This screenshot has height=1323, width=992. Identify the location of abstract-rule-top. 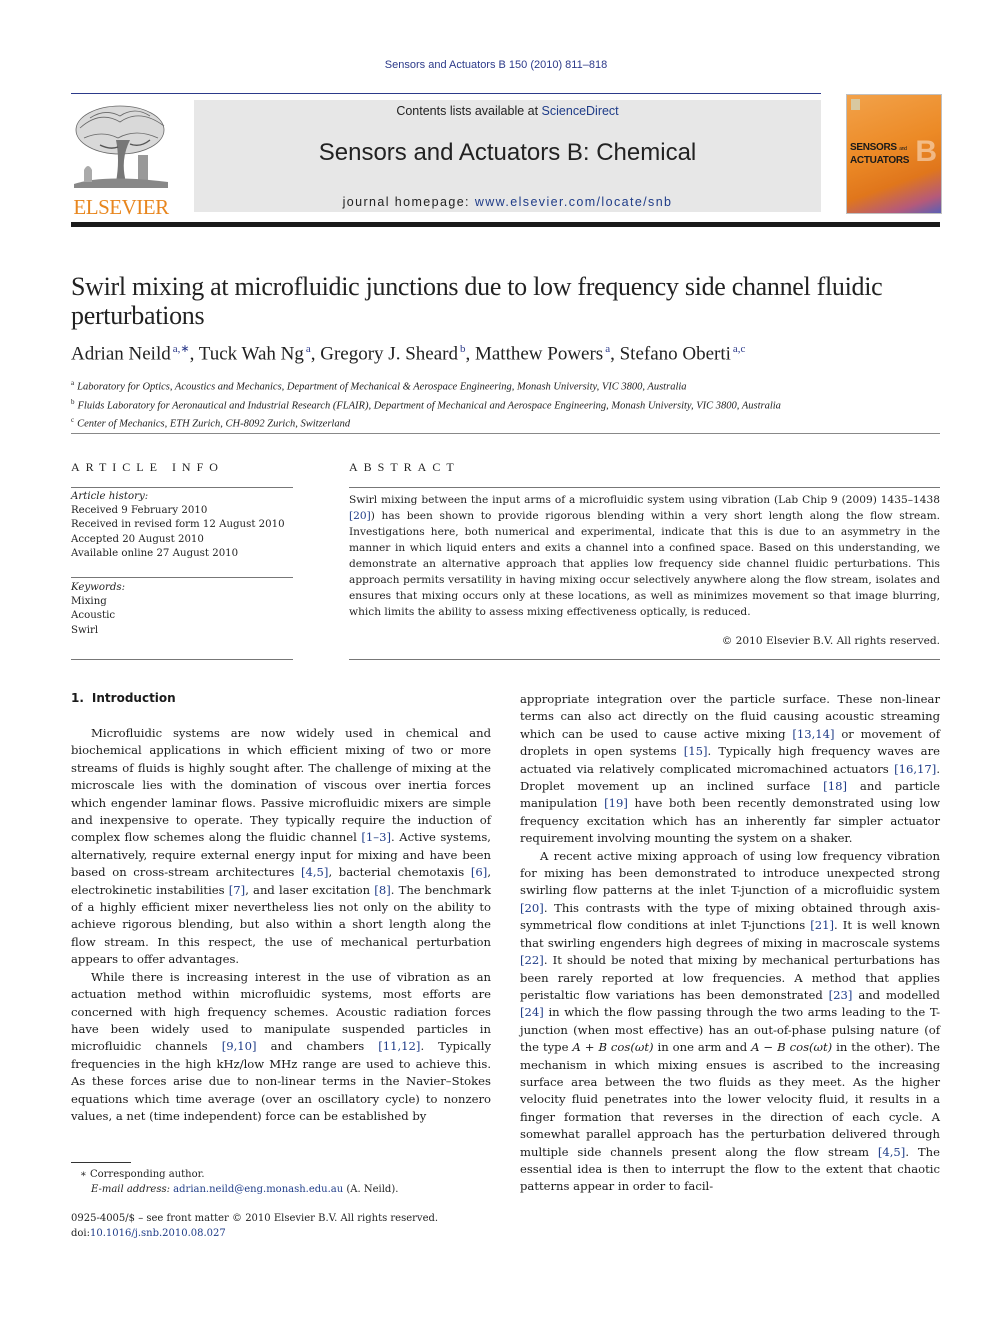
(644, 487).